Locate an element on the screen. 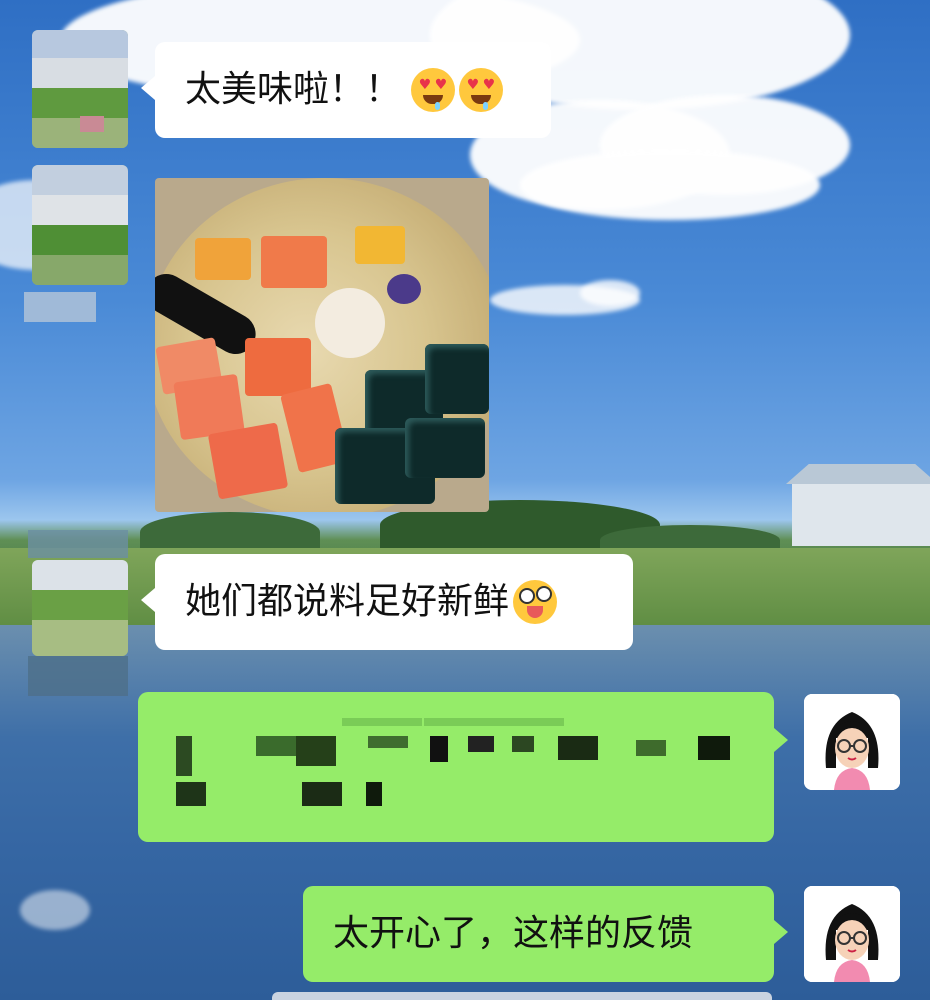  house-scenery is located at coordinates (861, 514).